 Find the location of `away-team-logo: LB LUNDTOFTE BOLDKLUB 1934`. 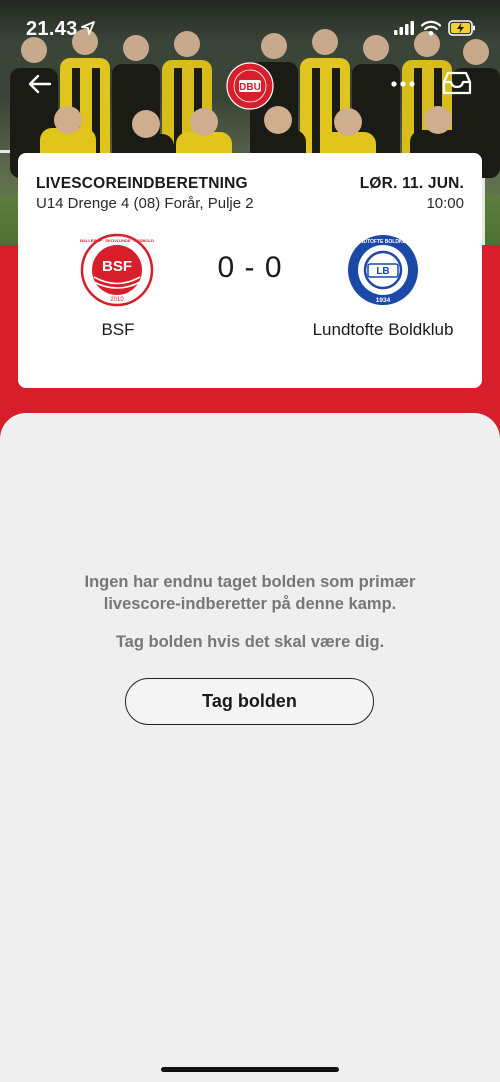

away-team-logo: LB LUNDTOFTE BOLDKLUB 1934 is located at coordinates (383, 270).